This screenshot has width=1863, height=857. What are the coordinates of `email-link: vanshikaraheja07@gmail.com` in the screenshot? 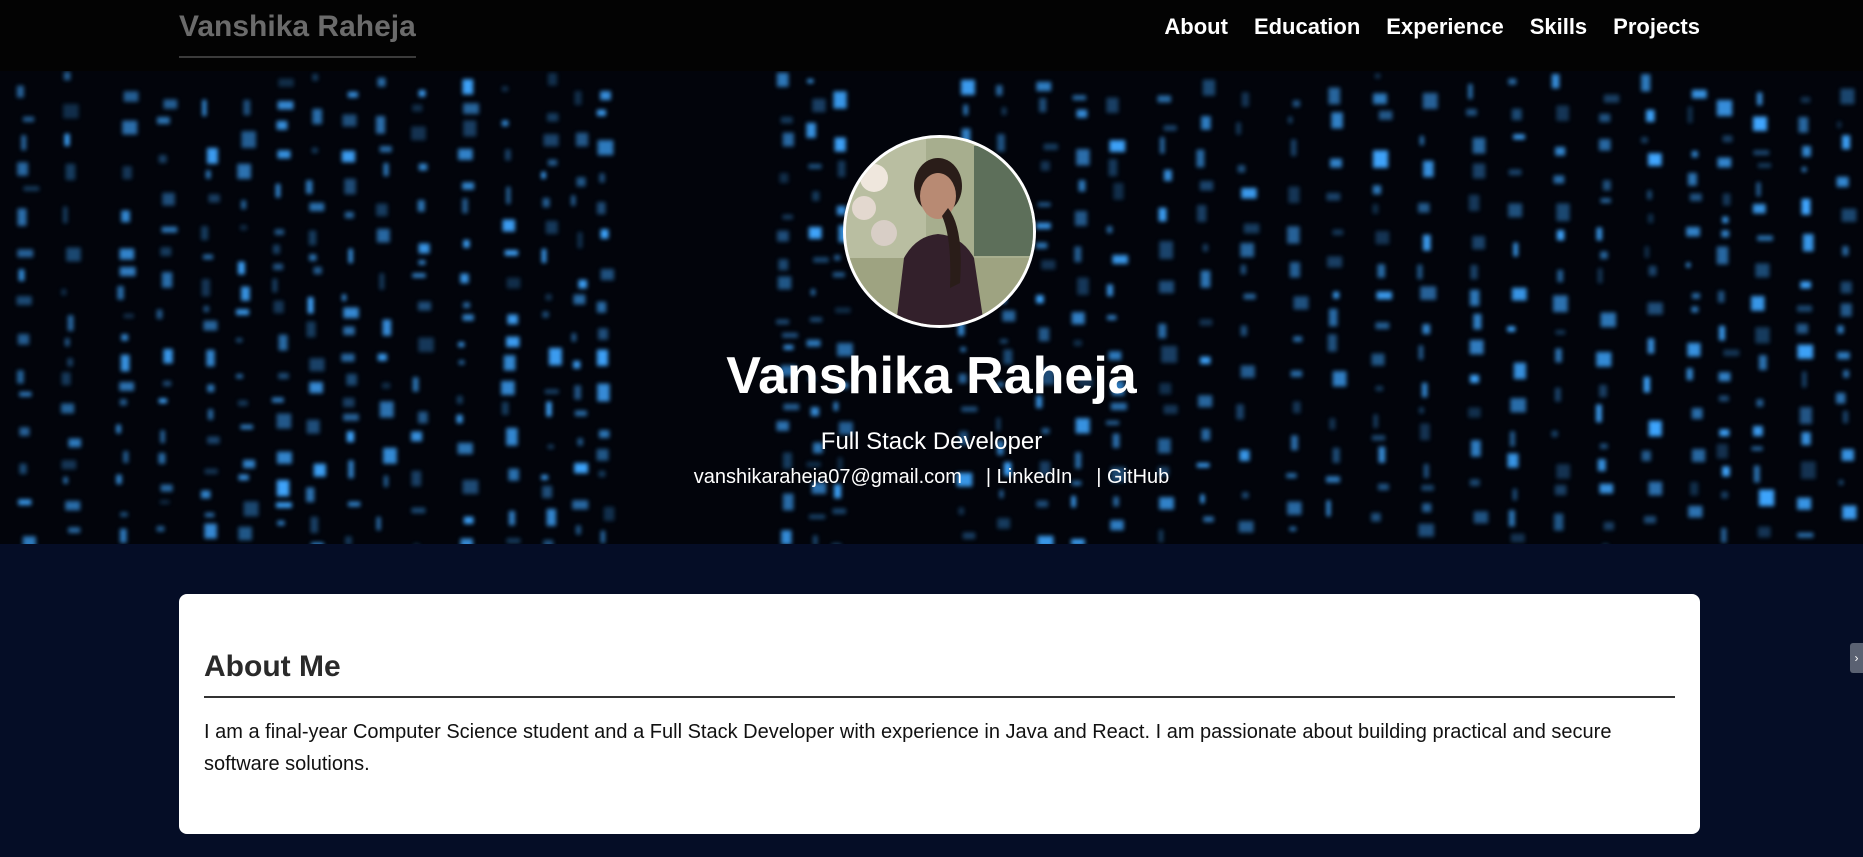 It's located at (828, 477).